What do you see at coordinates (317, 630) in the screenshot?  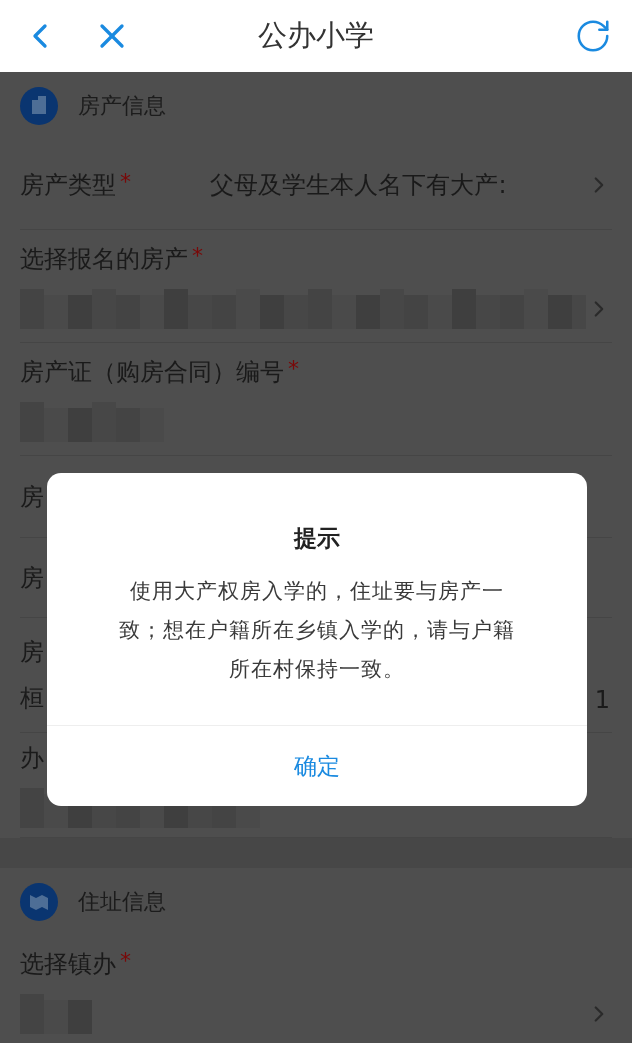 I see `dialog-message: 使用大产权房入学的，住址要与房产一 致；想在户籍所在乡镇入学的，请与户籍 所在村保持一致。` at bounding box center [317, 630].